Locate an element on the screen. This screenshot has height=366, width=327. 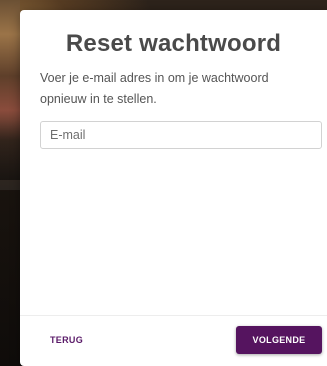
dialog-title: Reset wachtwoord is located at coordinates (173, 43).